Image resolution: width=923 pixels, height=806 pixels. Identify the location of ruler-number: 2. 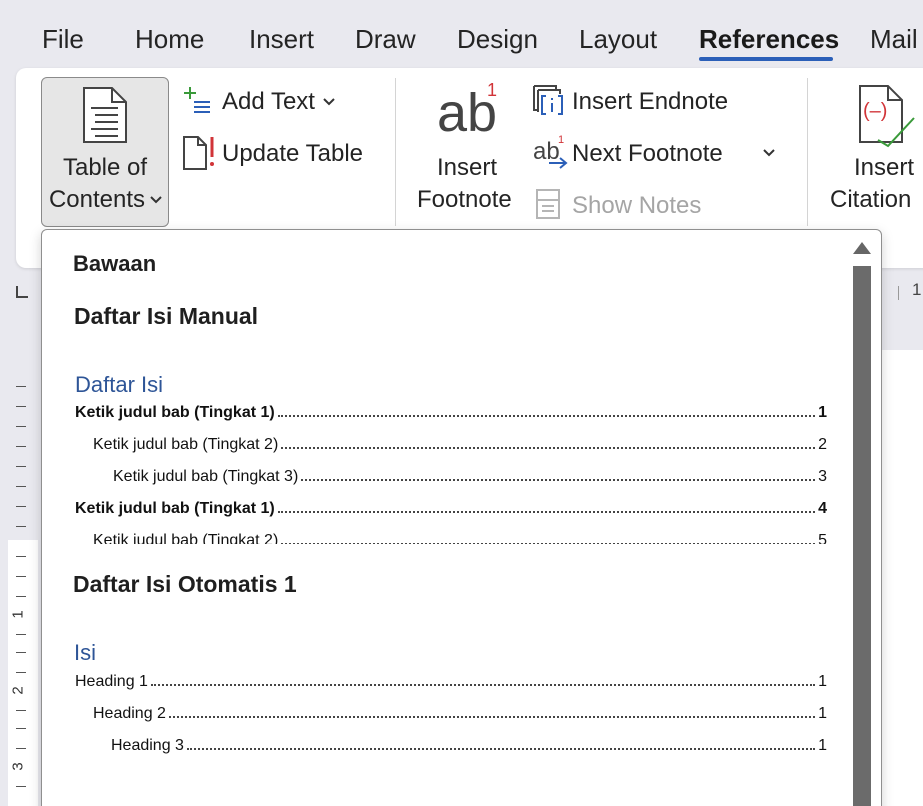
(18, 690).